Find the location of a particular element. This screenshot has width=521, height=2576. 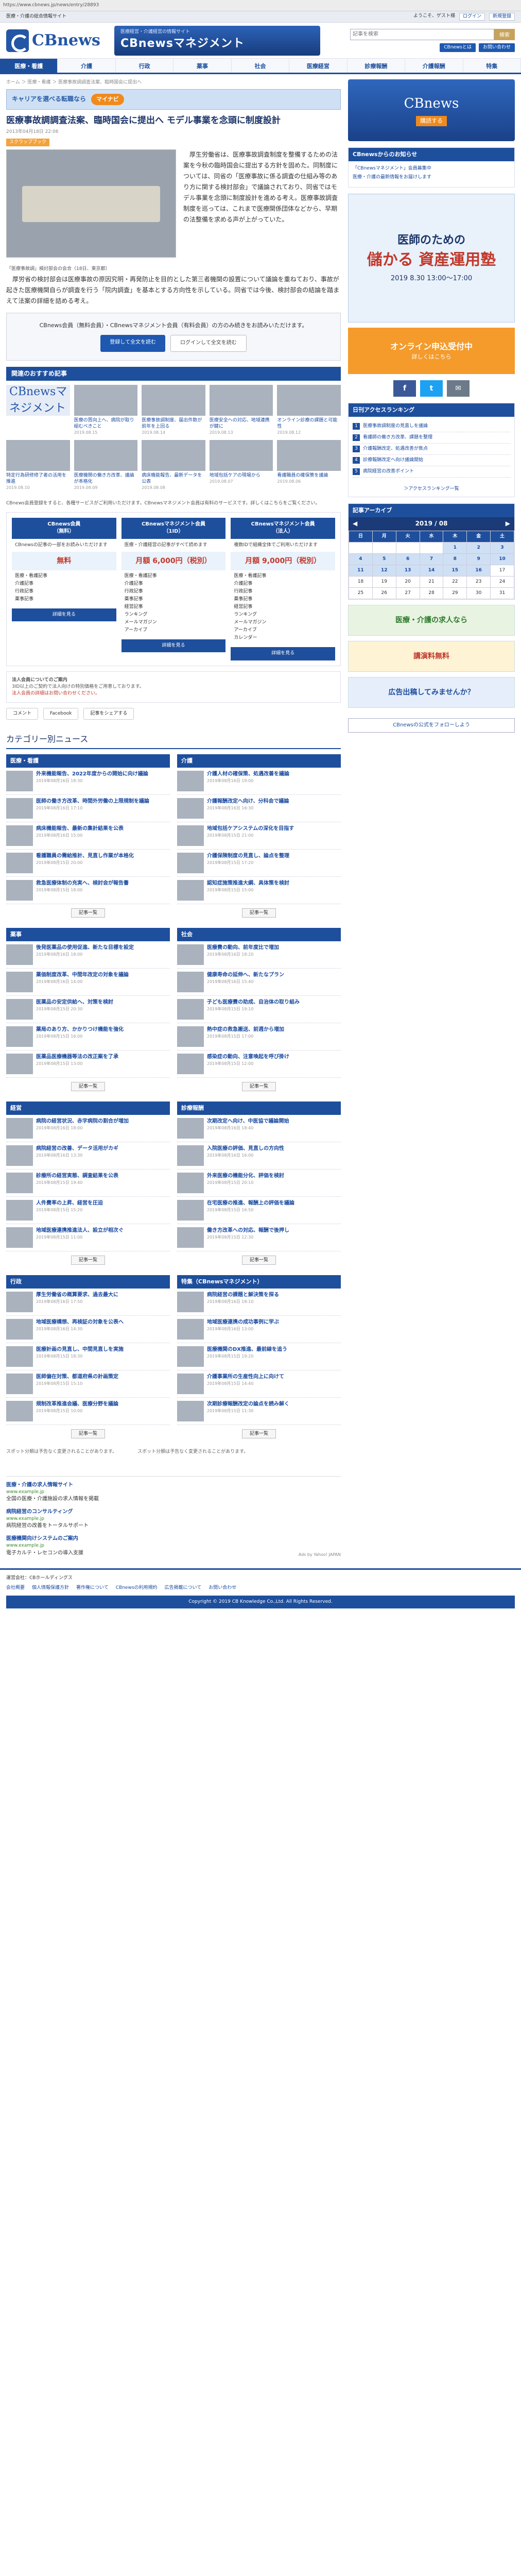

calendar-day: 19 is located at coordinates (384, 581).